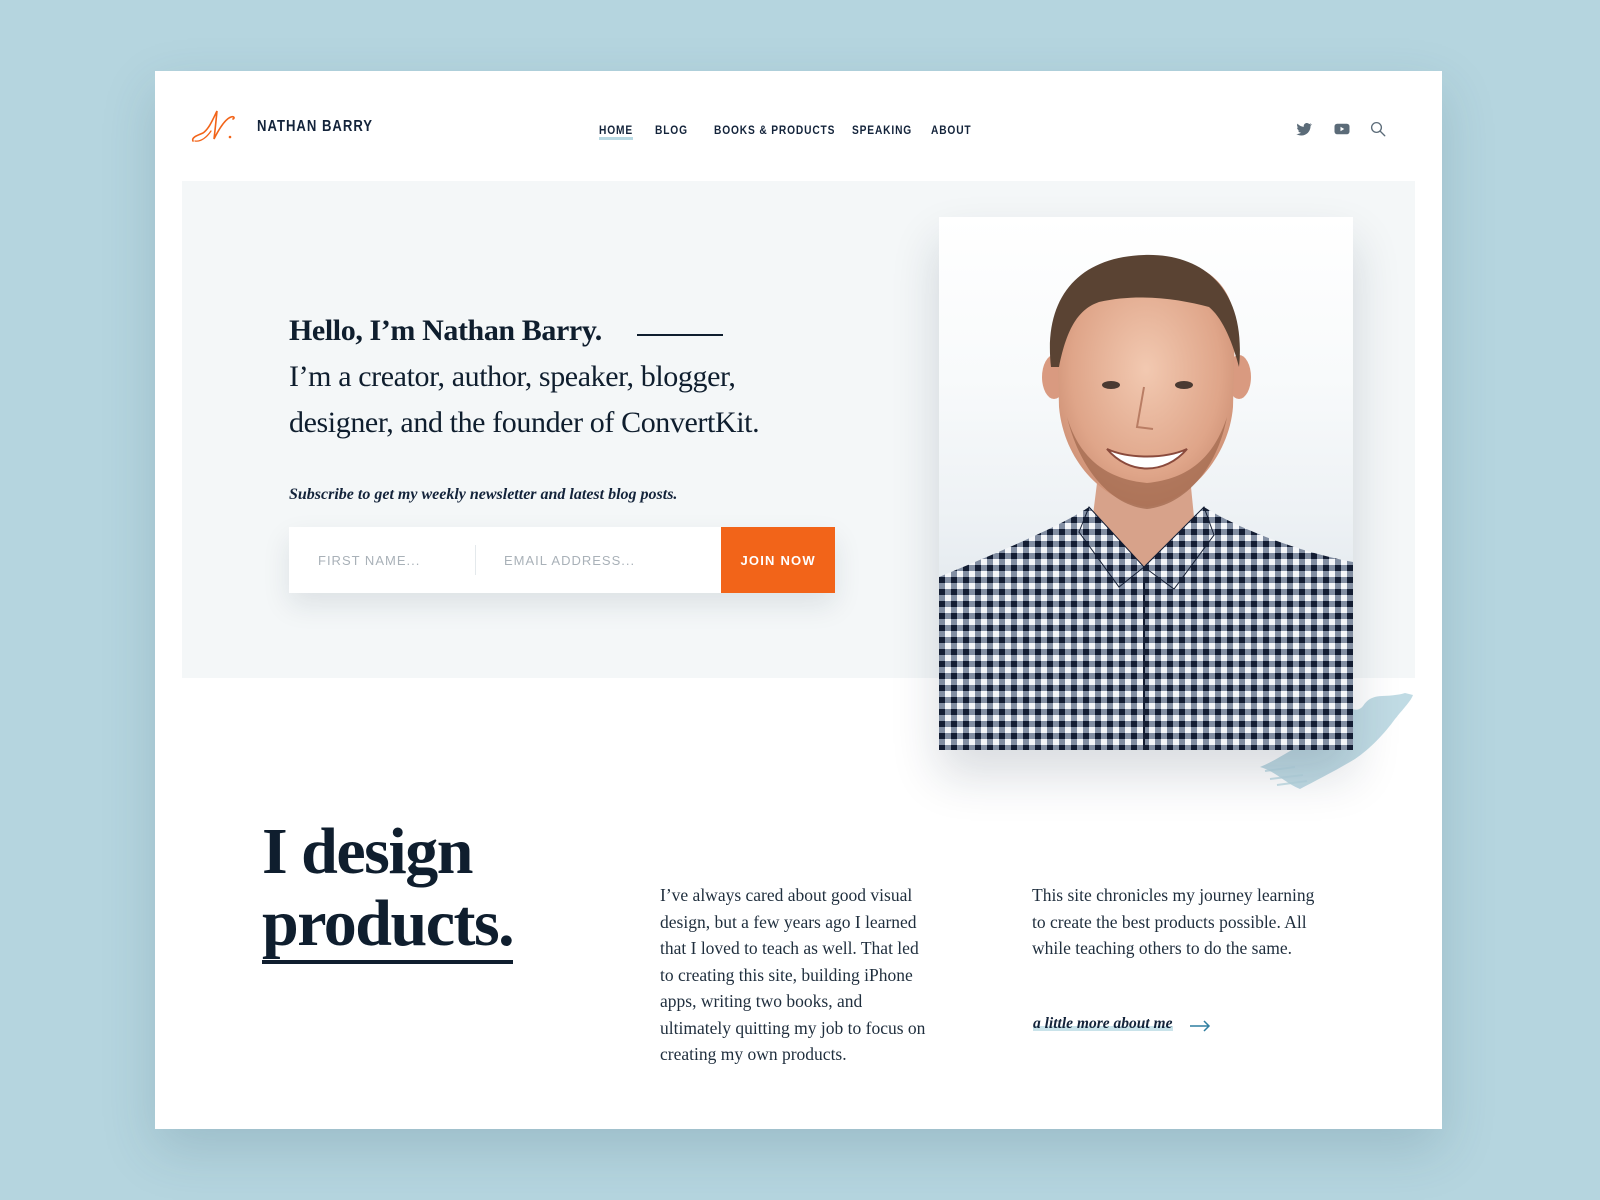 This screenshot has width=1600, height=1200. I want to click on youtube-icon, so click(1342, 129).